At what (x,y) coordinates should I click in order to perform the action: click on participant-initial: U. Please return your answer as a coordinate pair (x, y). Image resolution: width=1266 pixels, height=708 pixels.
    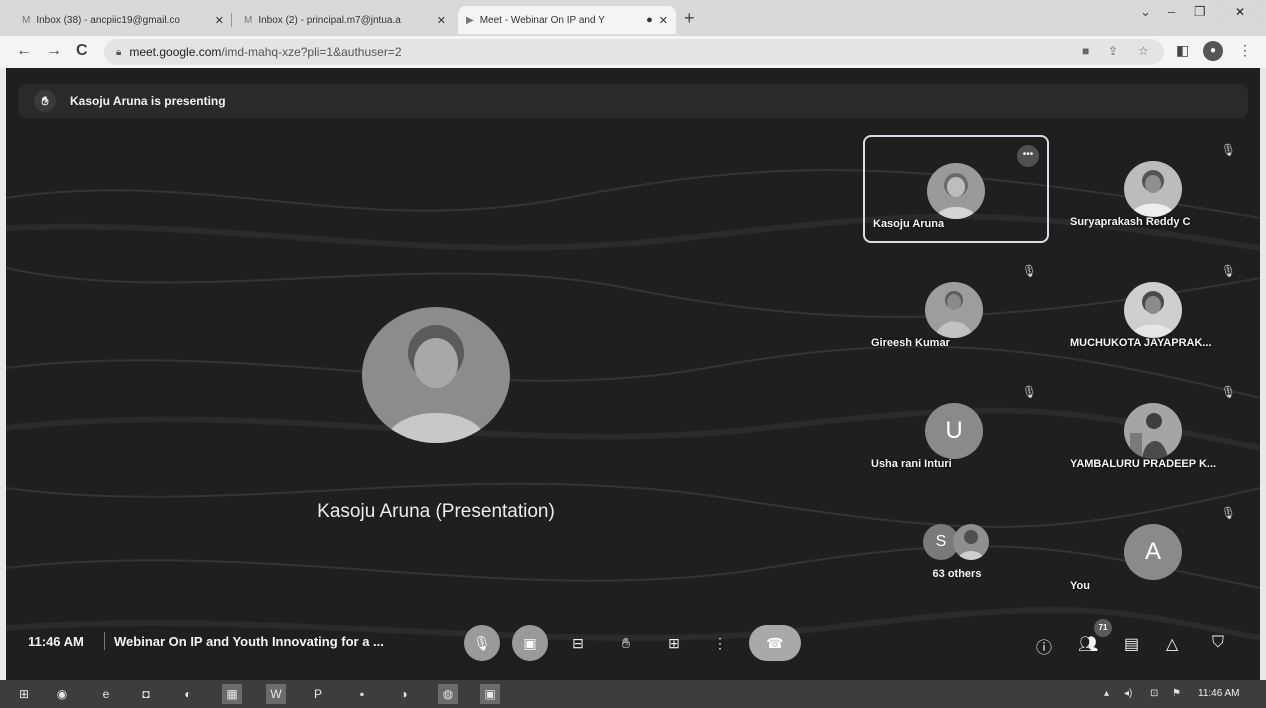
    Looking at the image, I should click on (954, 431).